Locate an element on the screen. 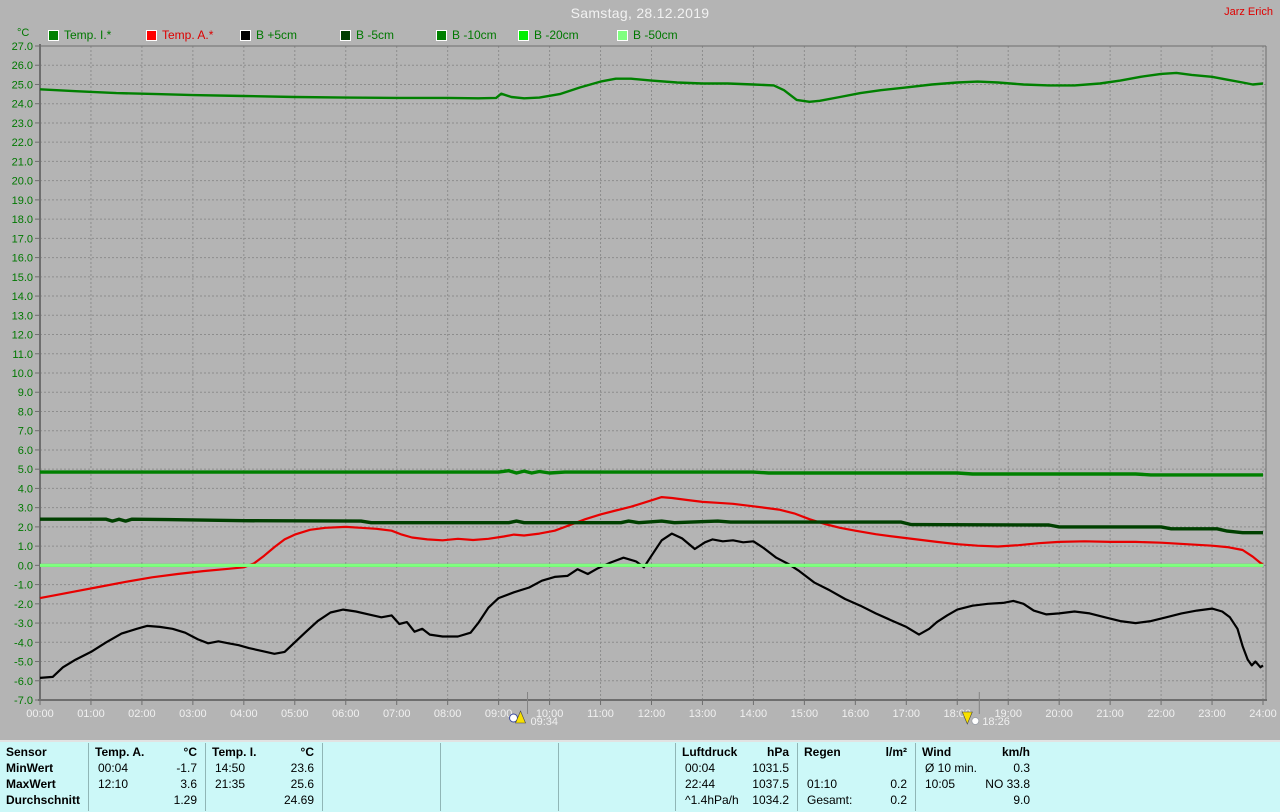 The width and height of the screenshot is (1280, 812). table-cell-value: 1034.2 is located at coordinates (770, 800).